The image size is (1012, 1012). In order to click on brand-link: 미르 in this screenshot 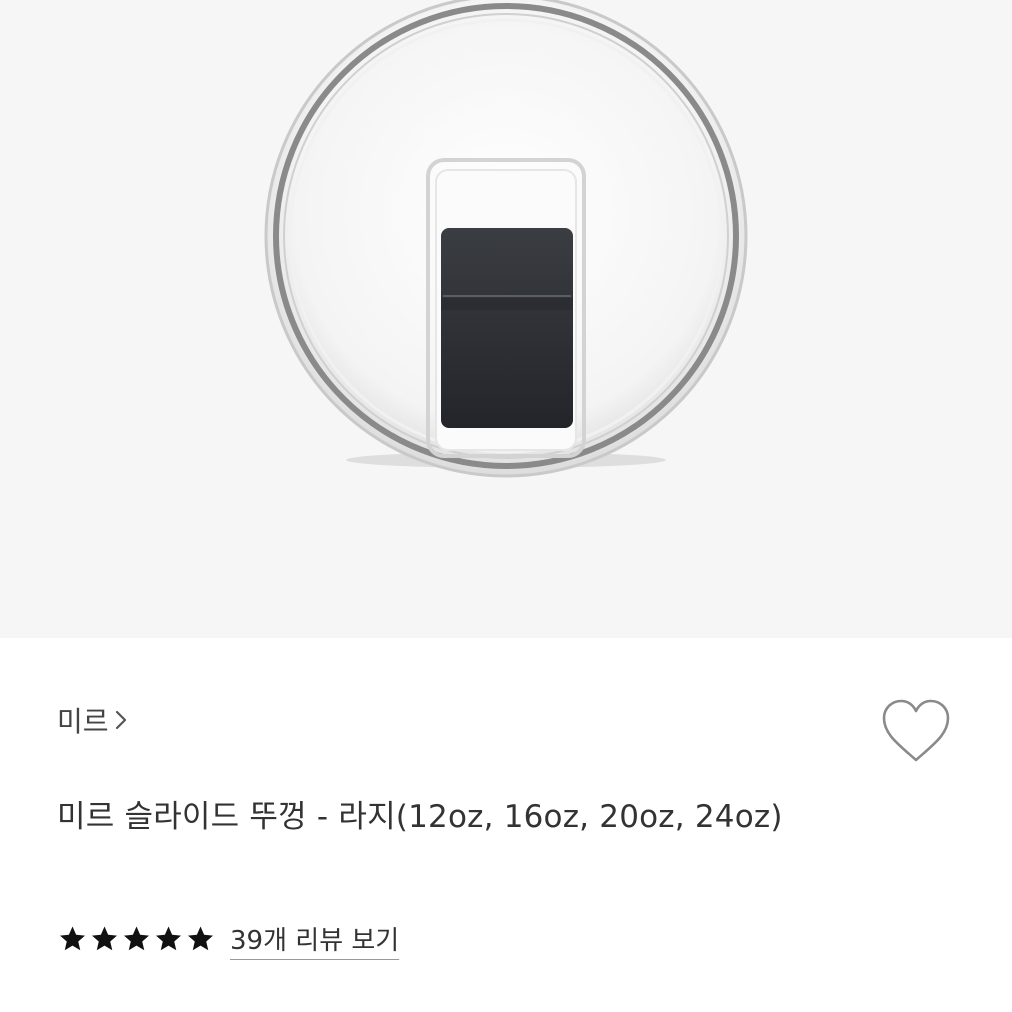, I will do `click(92, 720)`.